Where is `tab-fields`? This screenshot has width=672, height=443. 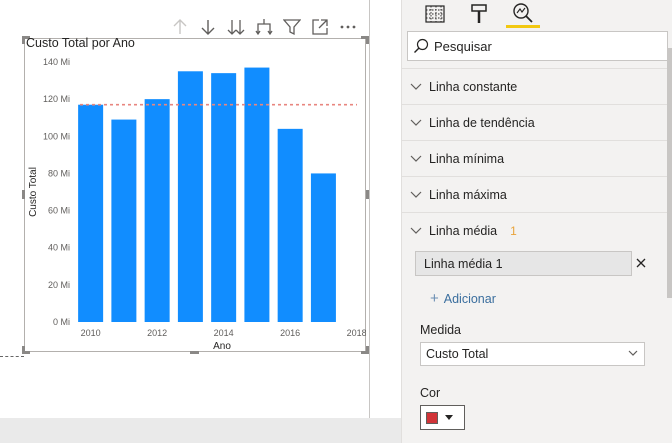 tab-fields is located at coordinates (435, 14).